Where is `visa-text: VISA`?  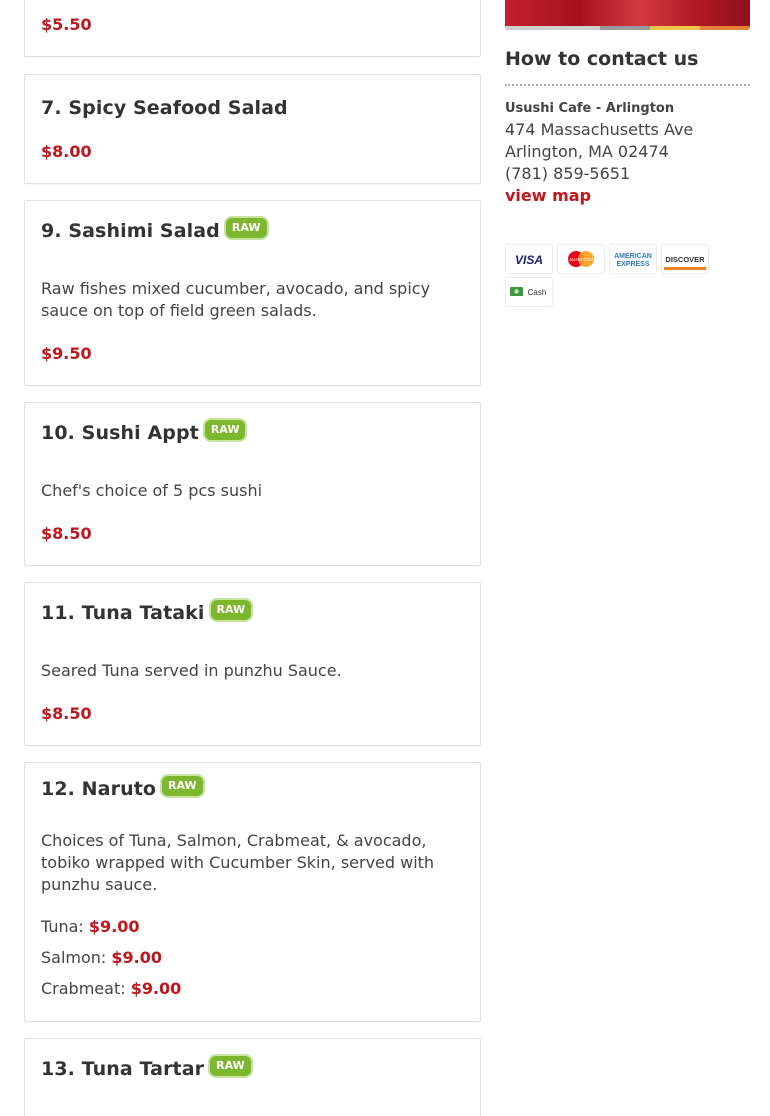 visa-text: VISA is located at coordinates (529, 260).